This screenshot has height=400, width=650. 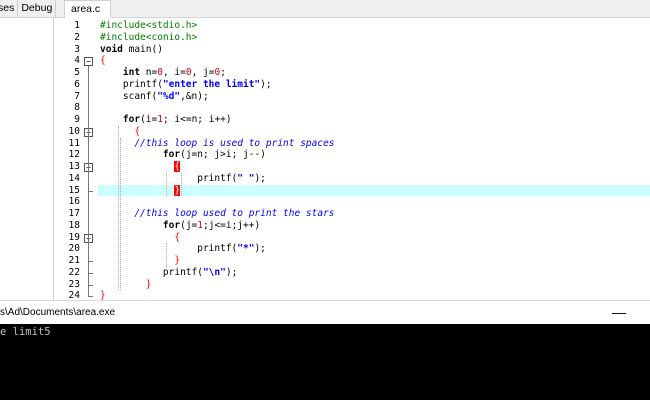 I want to click on line-number: 9, so click(x=77, y=119).